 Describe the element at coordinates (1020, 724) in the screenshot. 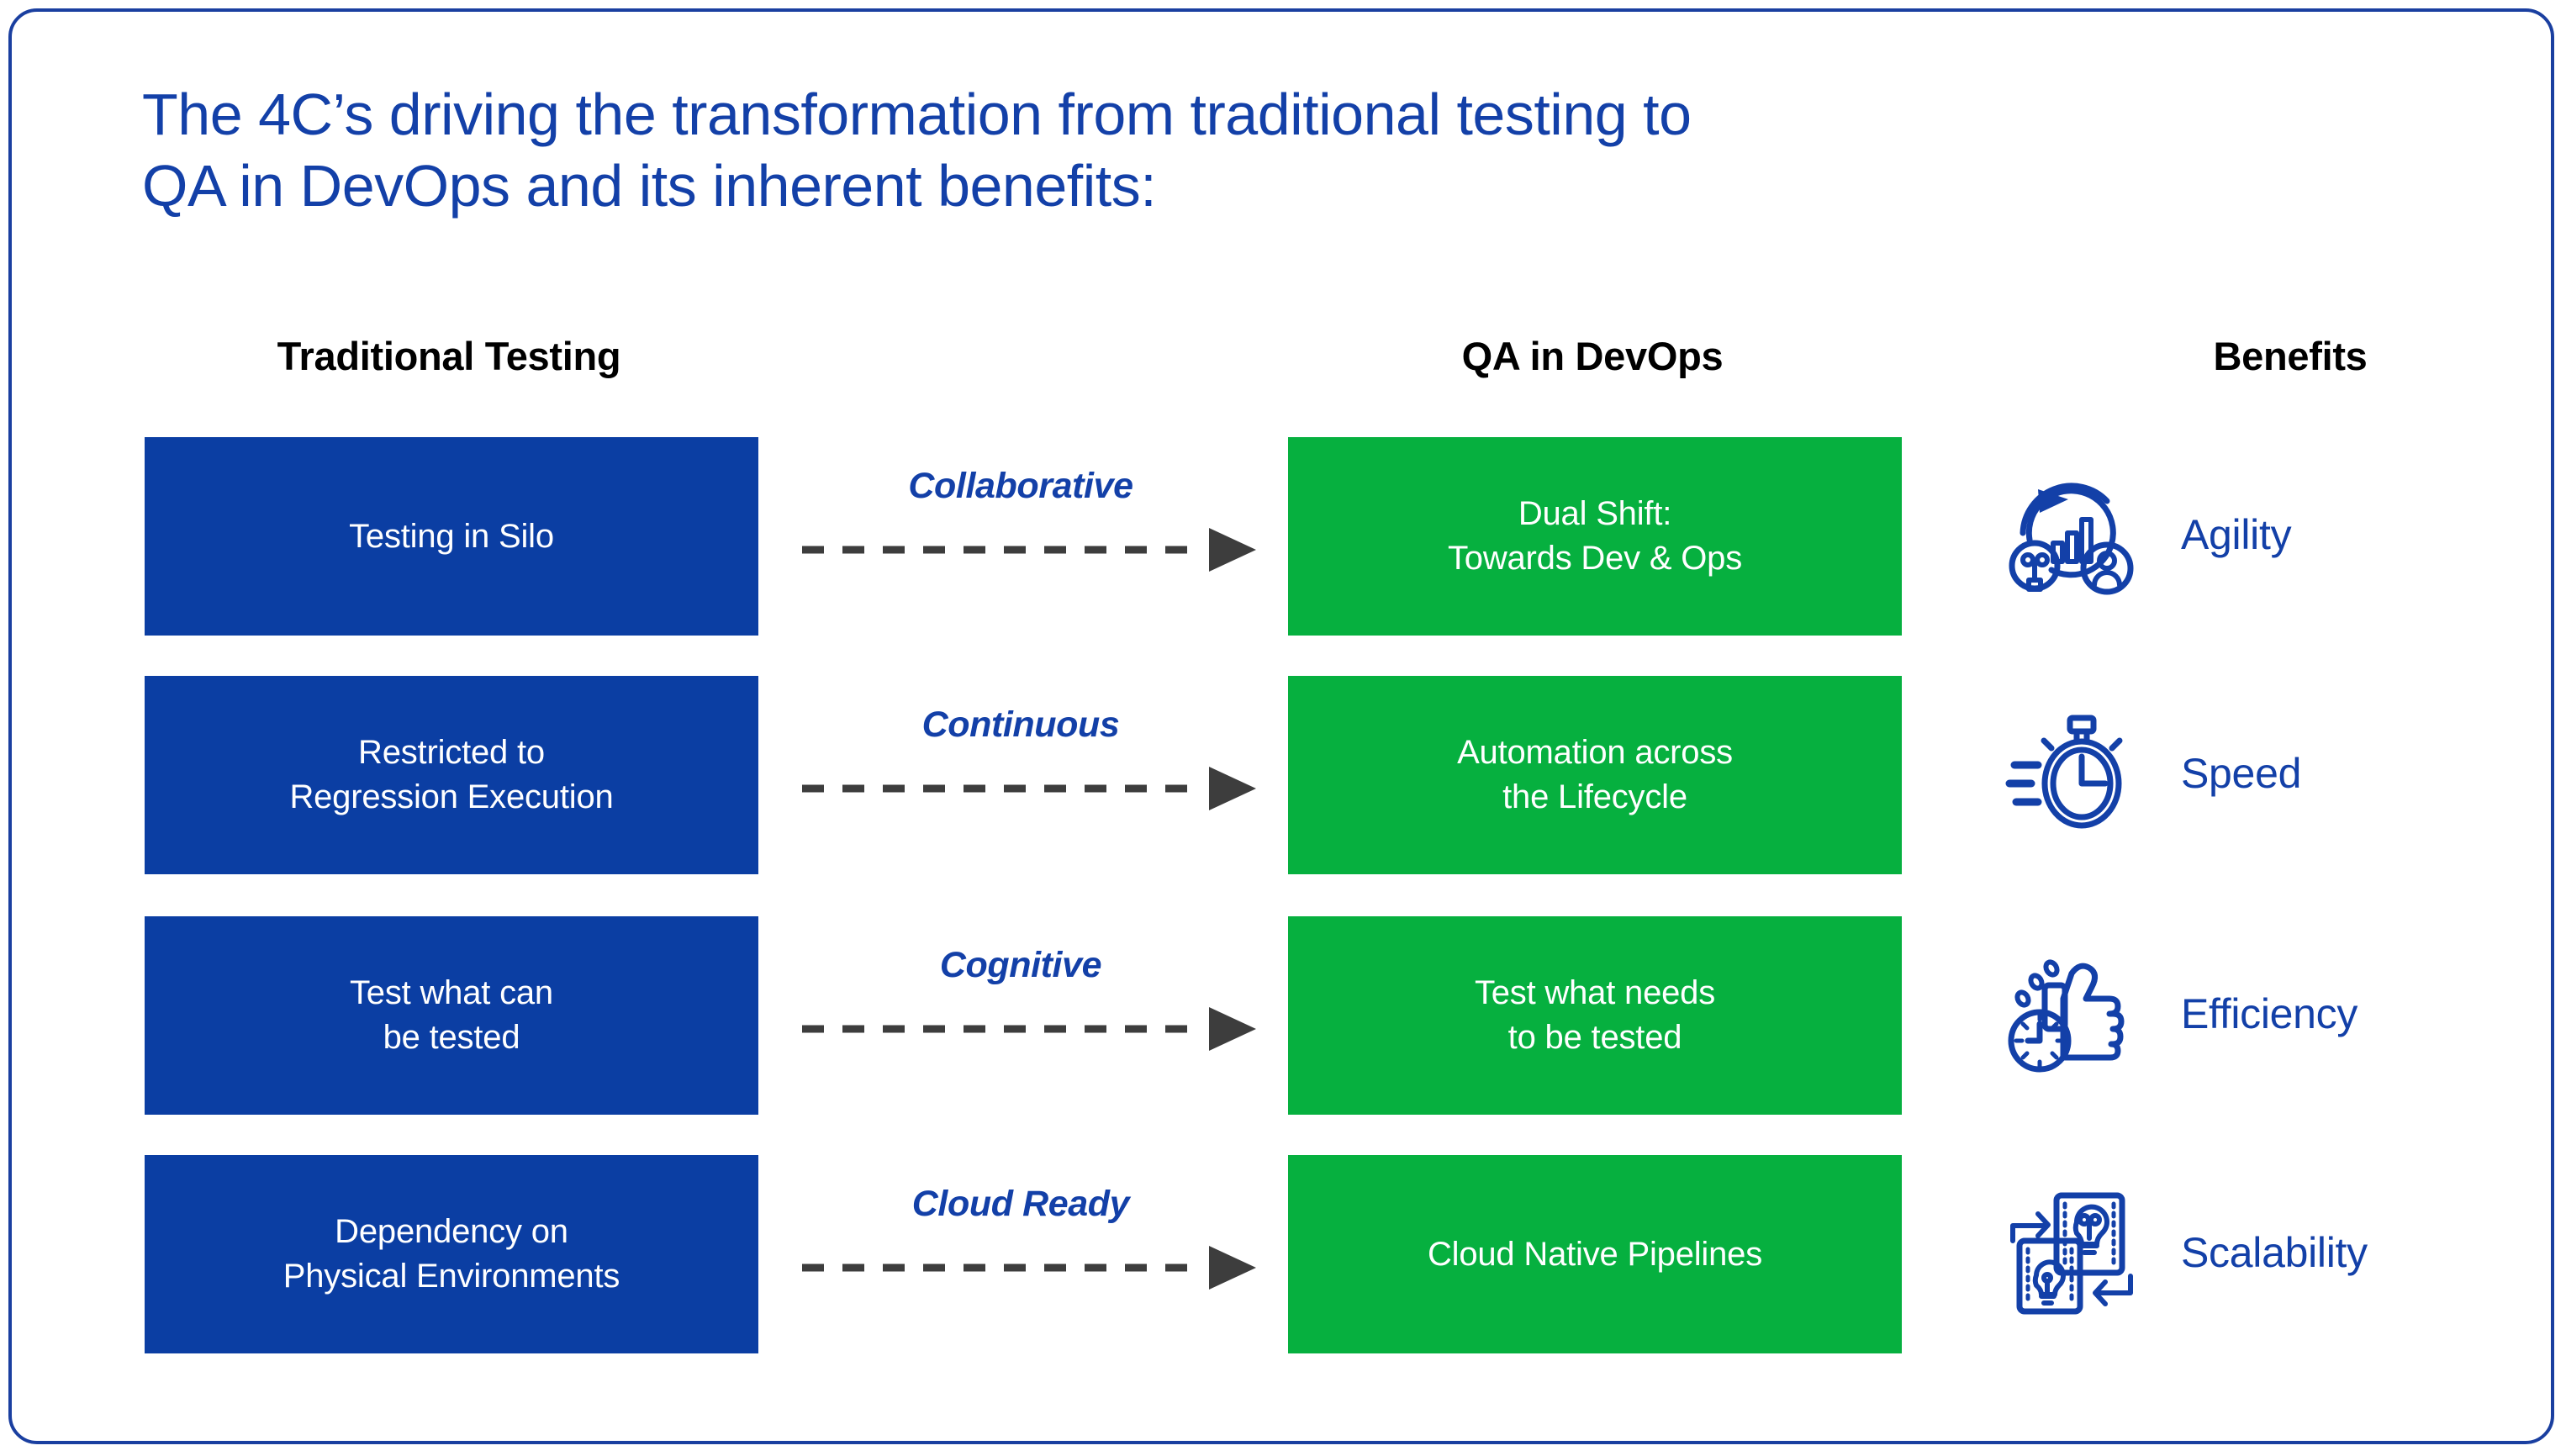

I see `connector-label: Continuous` at that location.